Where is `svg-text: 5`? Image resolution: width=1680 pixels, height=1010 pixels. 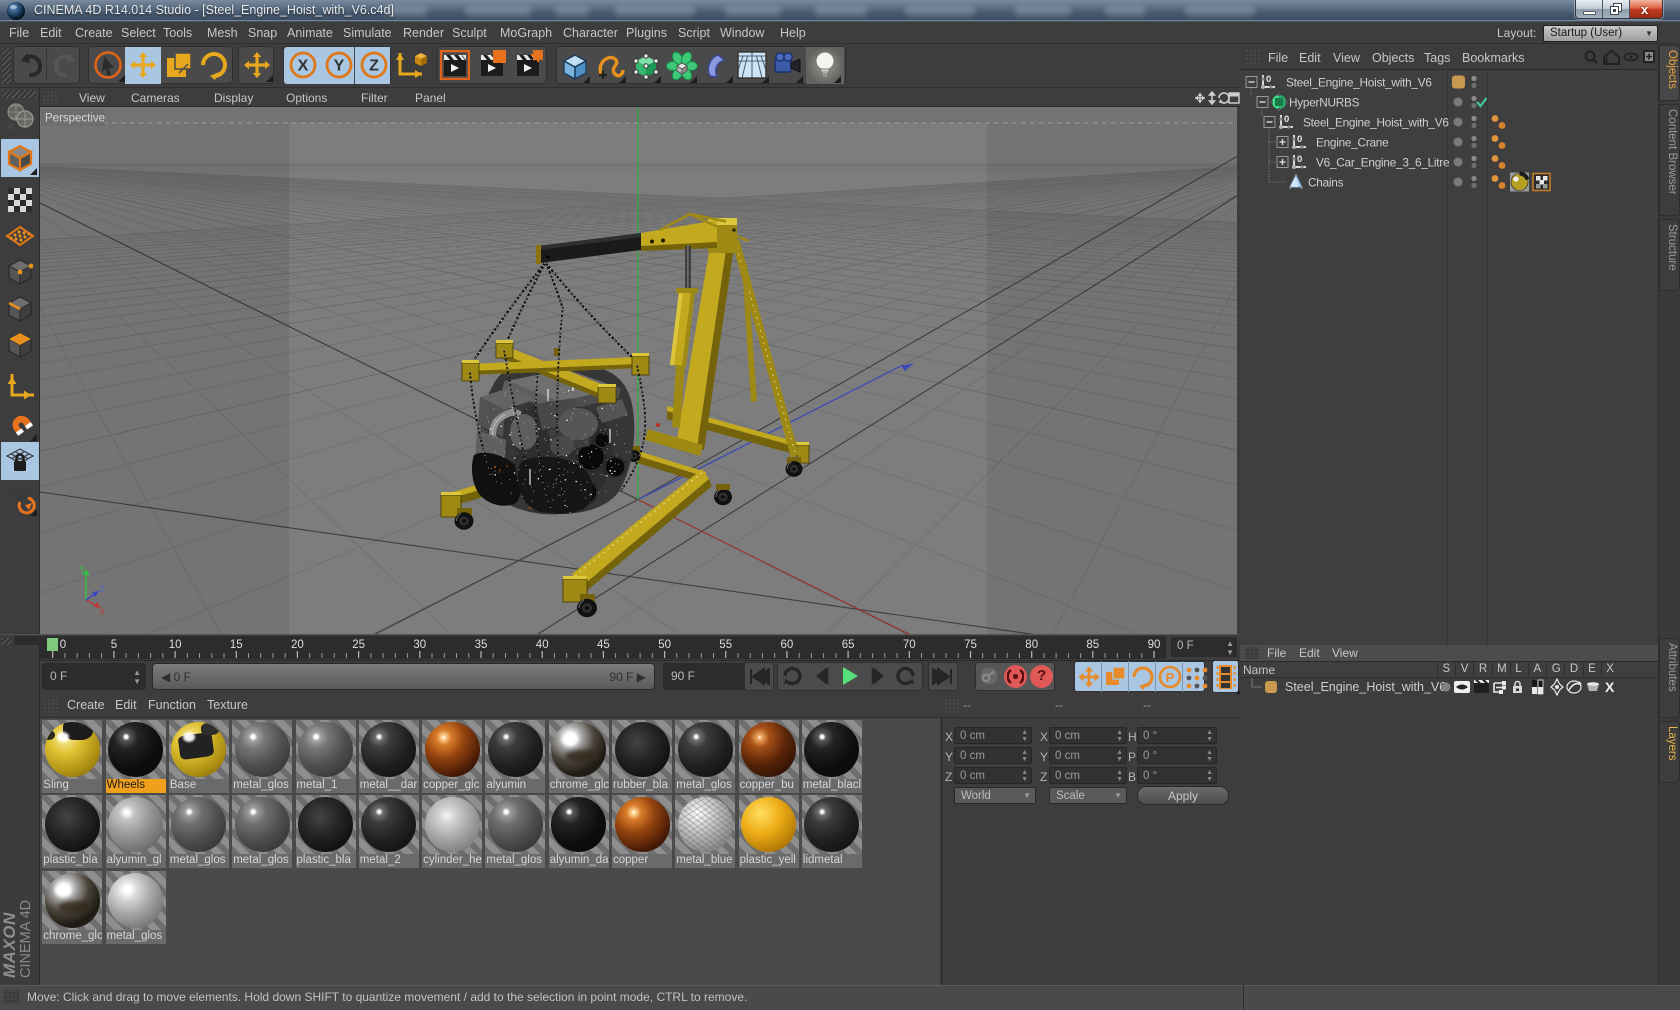 svg-text: 5 is located at coordinates (114, 645).